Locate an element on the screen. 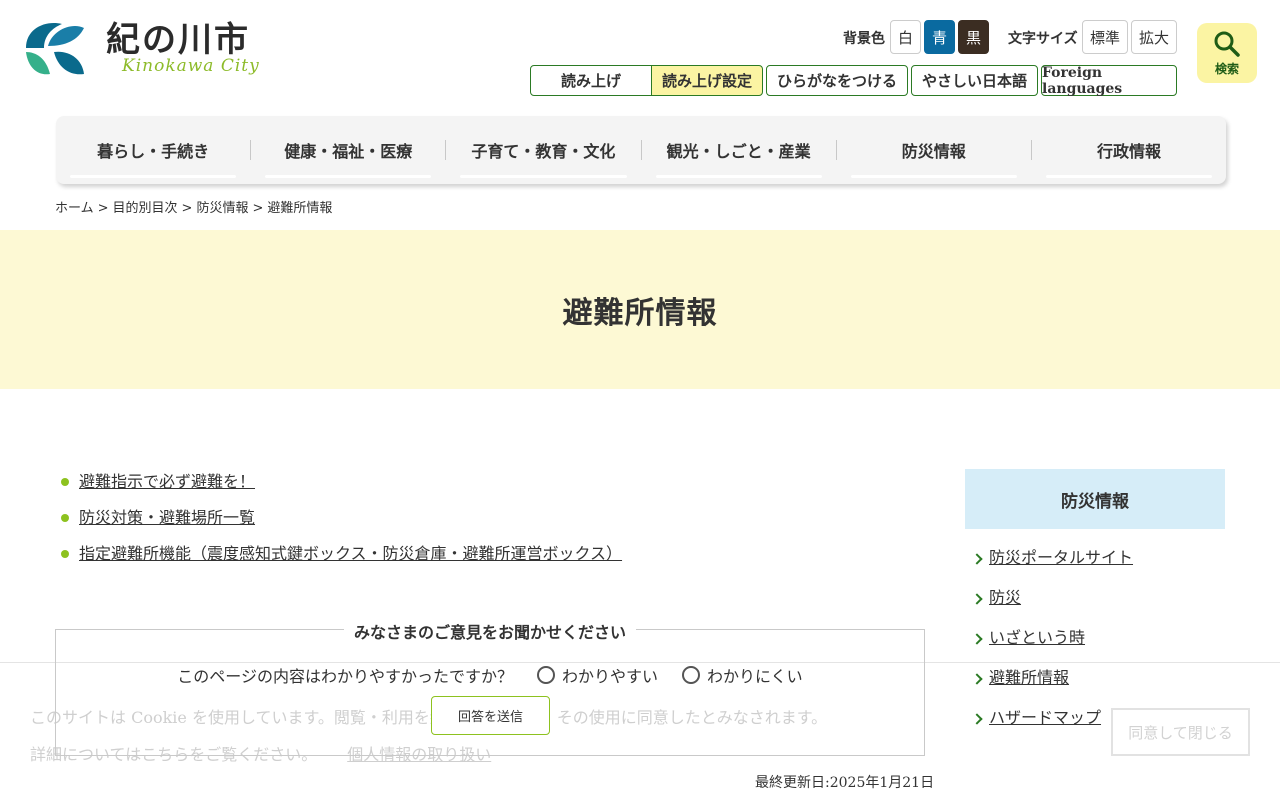 The image size is (1280, 800). city-emblem-icon is located at coordinates (55, 49).